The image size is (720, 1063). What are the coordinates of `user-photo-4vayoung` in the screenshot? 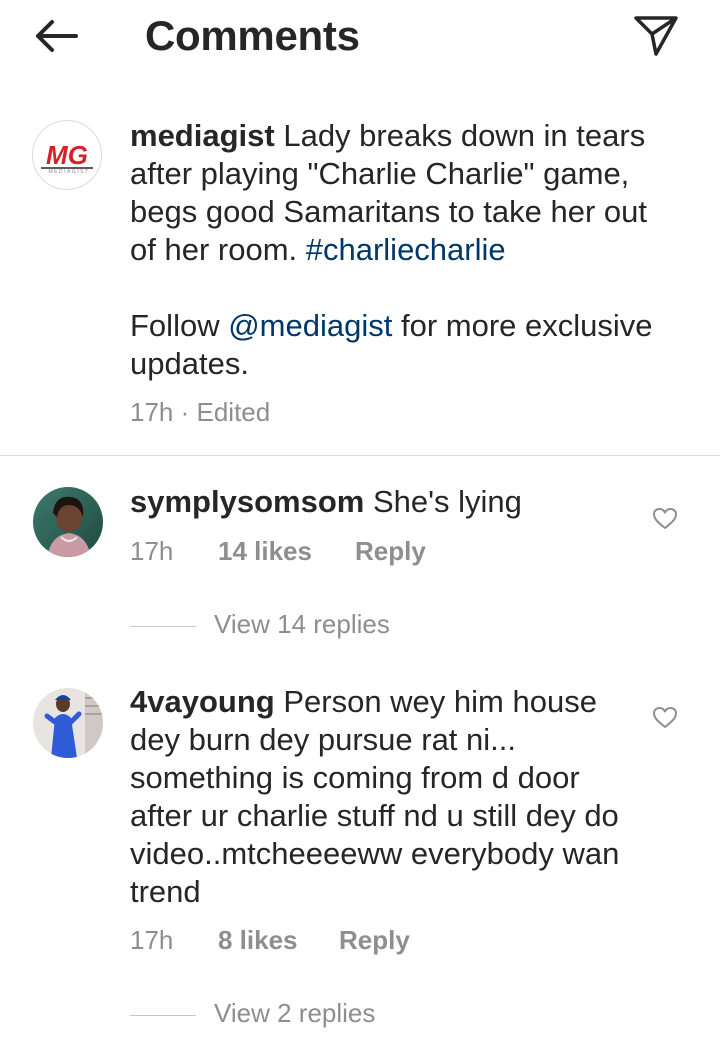 It's located at (68, 723).